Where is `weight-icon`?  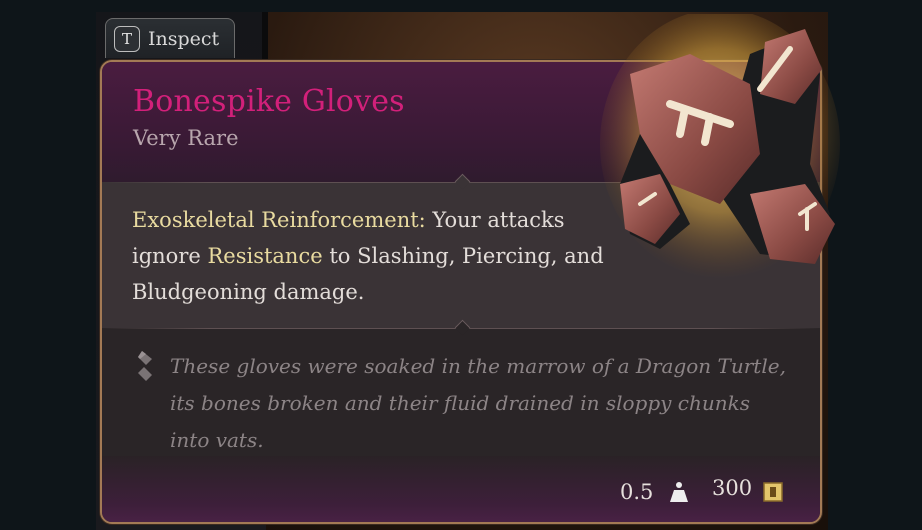 weight-icon is located at coordinates (679, 492).